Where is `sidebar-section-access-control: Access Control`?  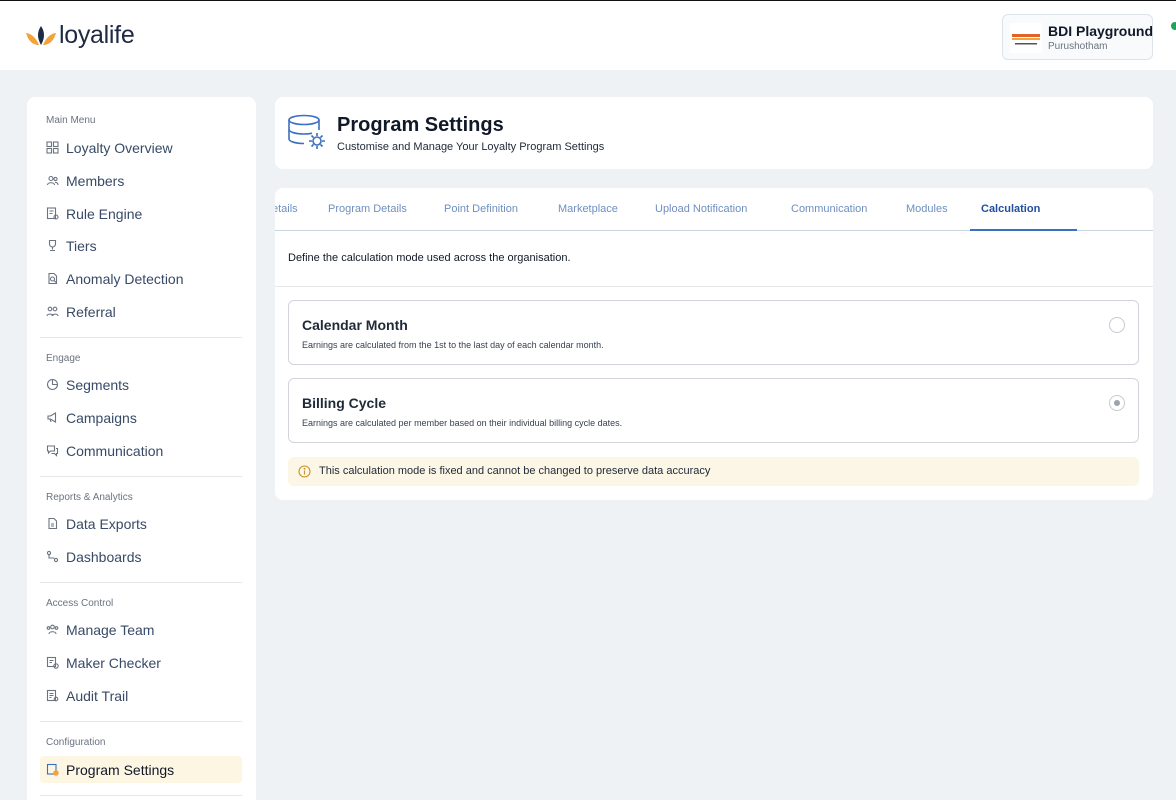 sidebar-section-access-control: Access Control is located at coordinates (80, 603).